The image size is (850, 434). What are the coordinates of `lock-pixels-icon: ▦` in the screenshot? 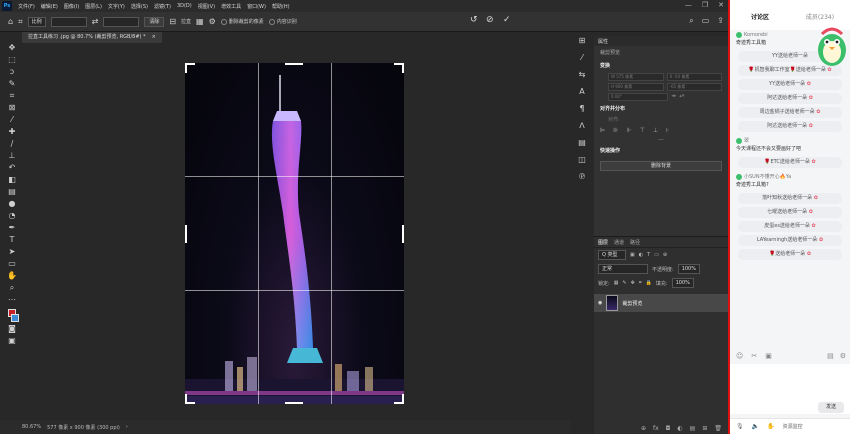 It's located at (616, 283).